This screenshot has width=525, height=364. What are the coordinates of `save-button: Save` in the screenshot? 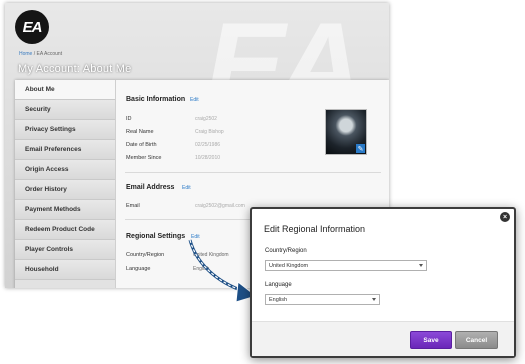 It's located at (431, 340).